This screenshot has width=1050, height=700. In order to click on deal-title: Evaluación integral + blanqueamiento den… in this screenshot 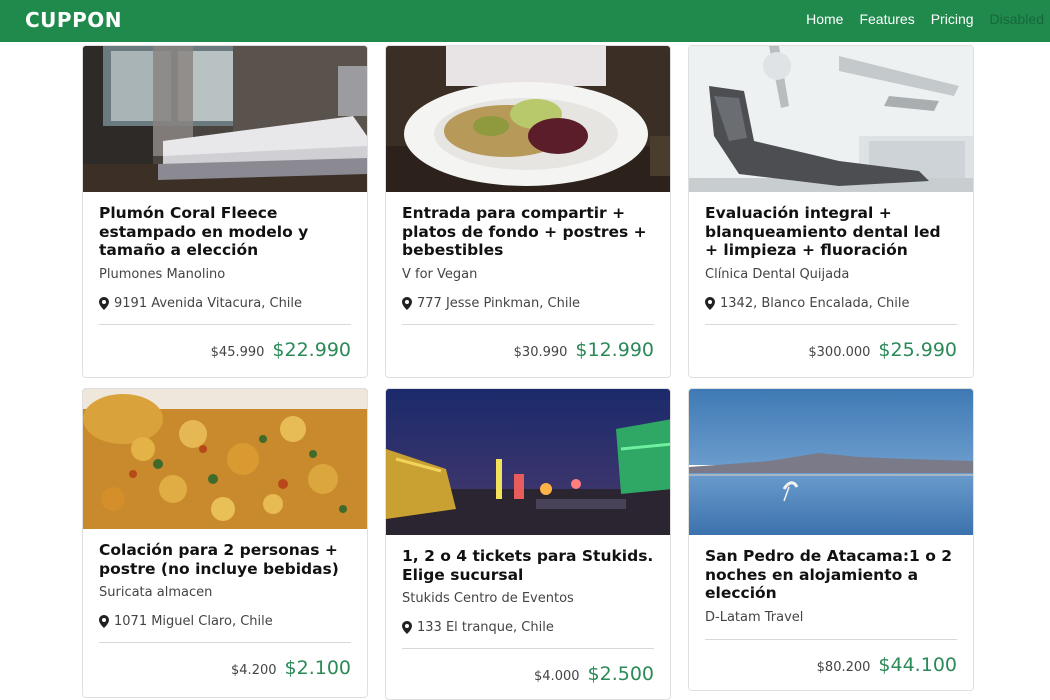, I will do `click(831, 232)`.